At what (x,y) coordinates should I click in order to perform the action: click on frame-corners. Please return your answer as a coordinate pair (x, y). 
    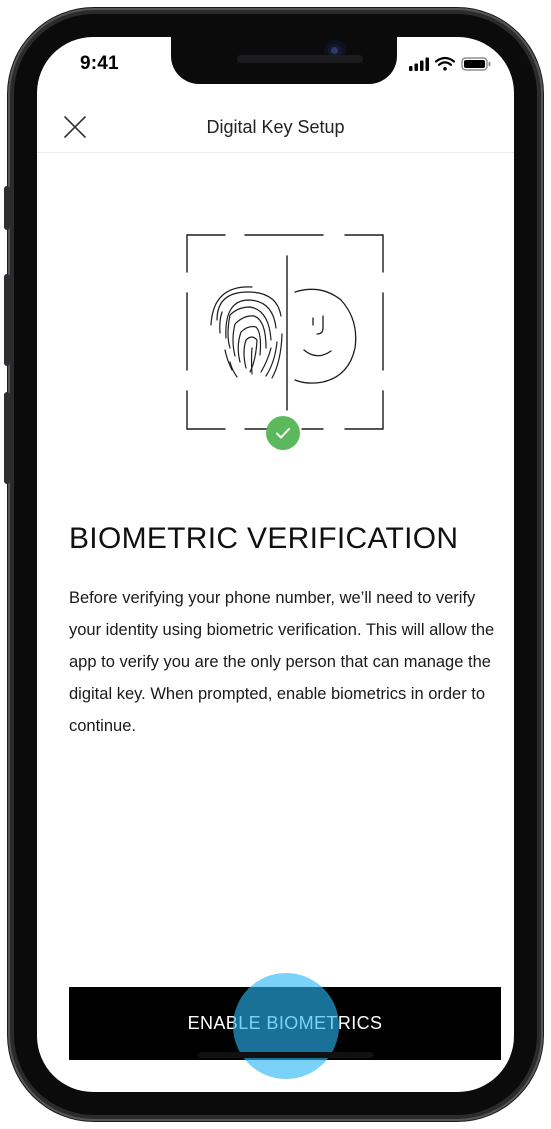
    Looking at the image, I should click on (285, 332).